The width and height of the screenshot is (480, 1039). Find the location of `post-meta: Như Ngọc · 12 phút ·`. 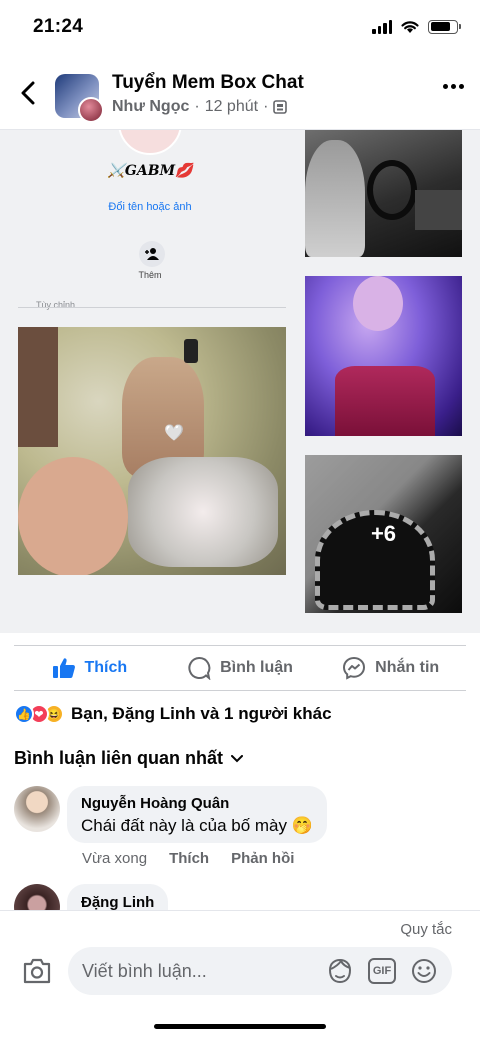

post-meta: Như Ngọc · 12 phút · is located at coordinates (200, 107).